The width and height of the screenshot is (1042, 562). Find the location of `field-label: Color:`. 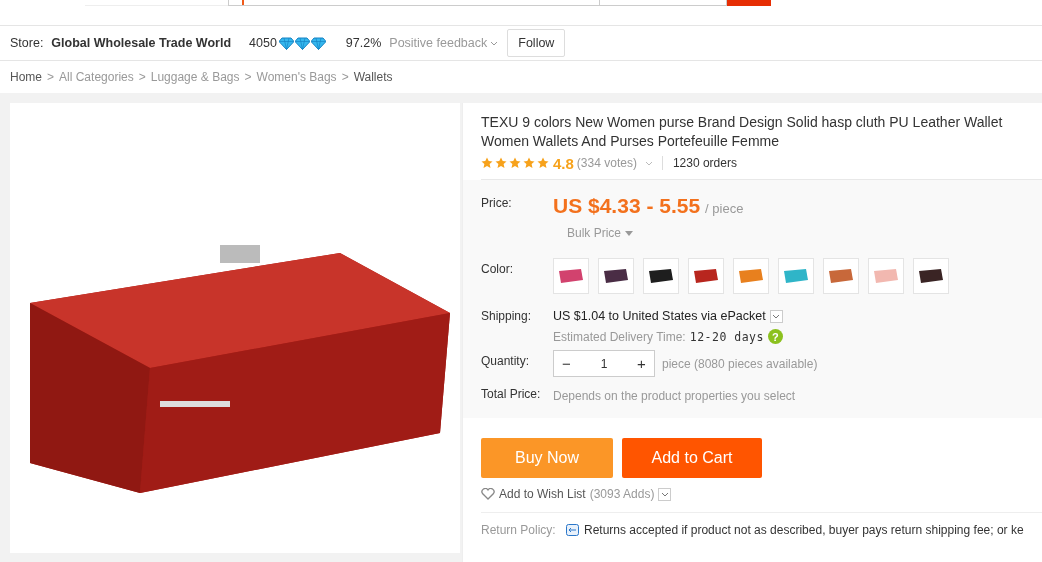

field-label: Color: is located at coordinates (497, 269).